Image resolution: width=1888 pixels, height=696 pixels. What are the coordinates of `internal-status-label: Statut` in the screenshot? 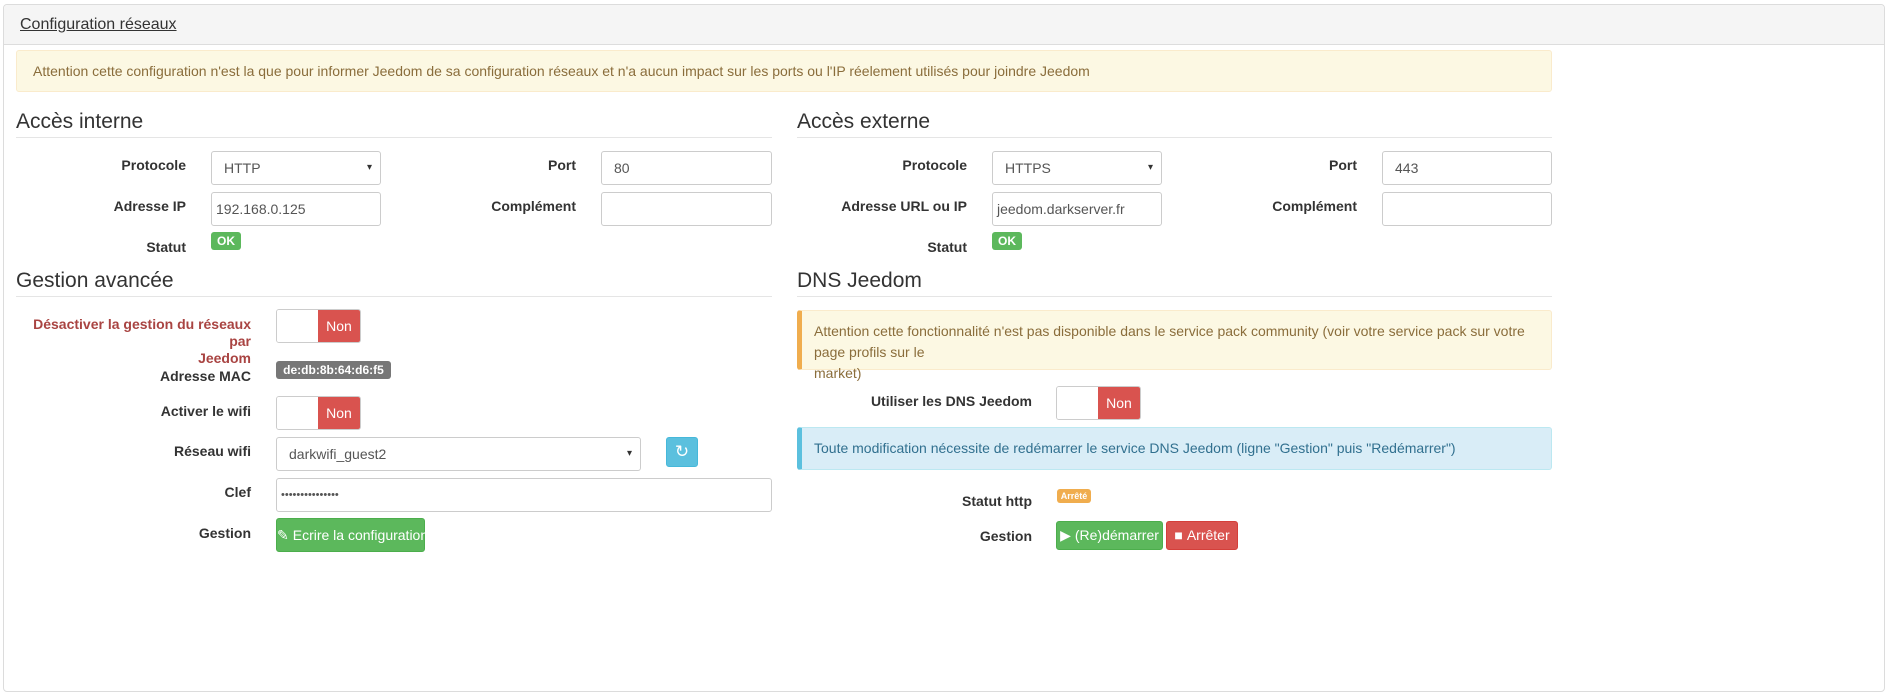 It's located at (166, 247).